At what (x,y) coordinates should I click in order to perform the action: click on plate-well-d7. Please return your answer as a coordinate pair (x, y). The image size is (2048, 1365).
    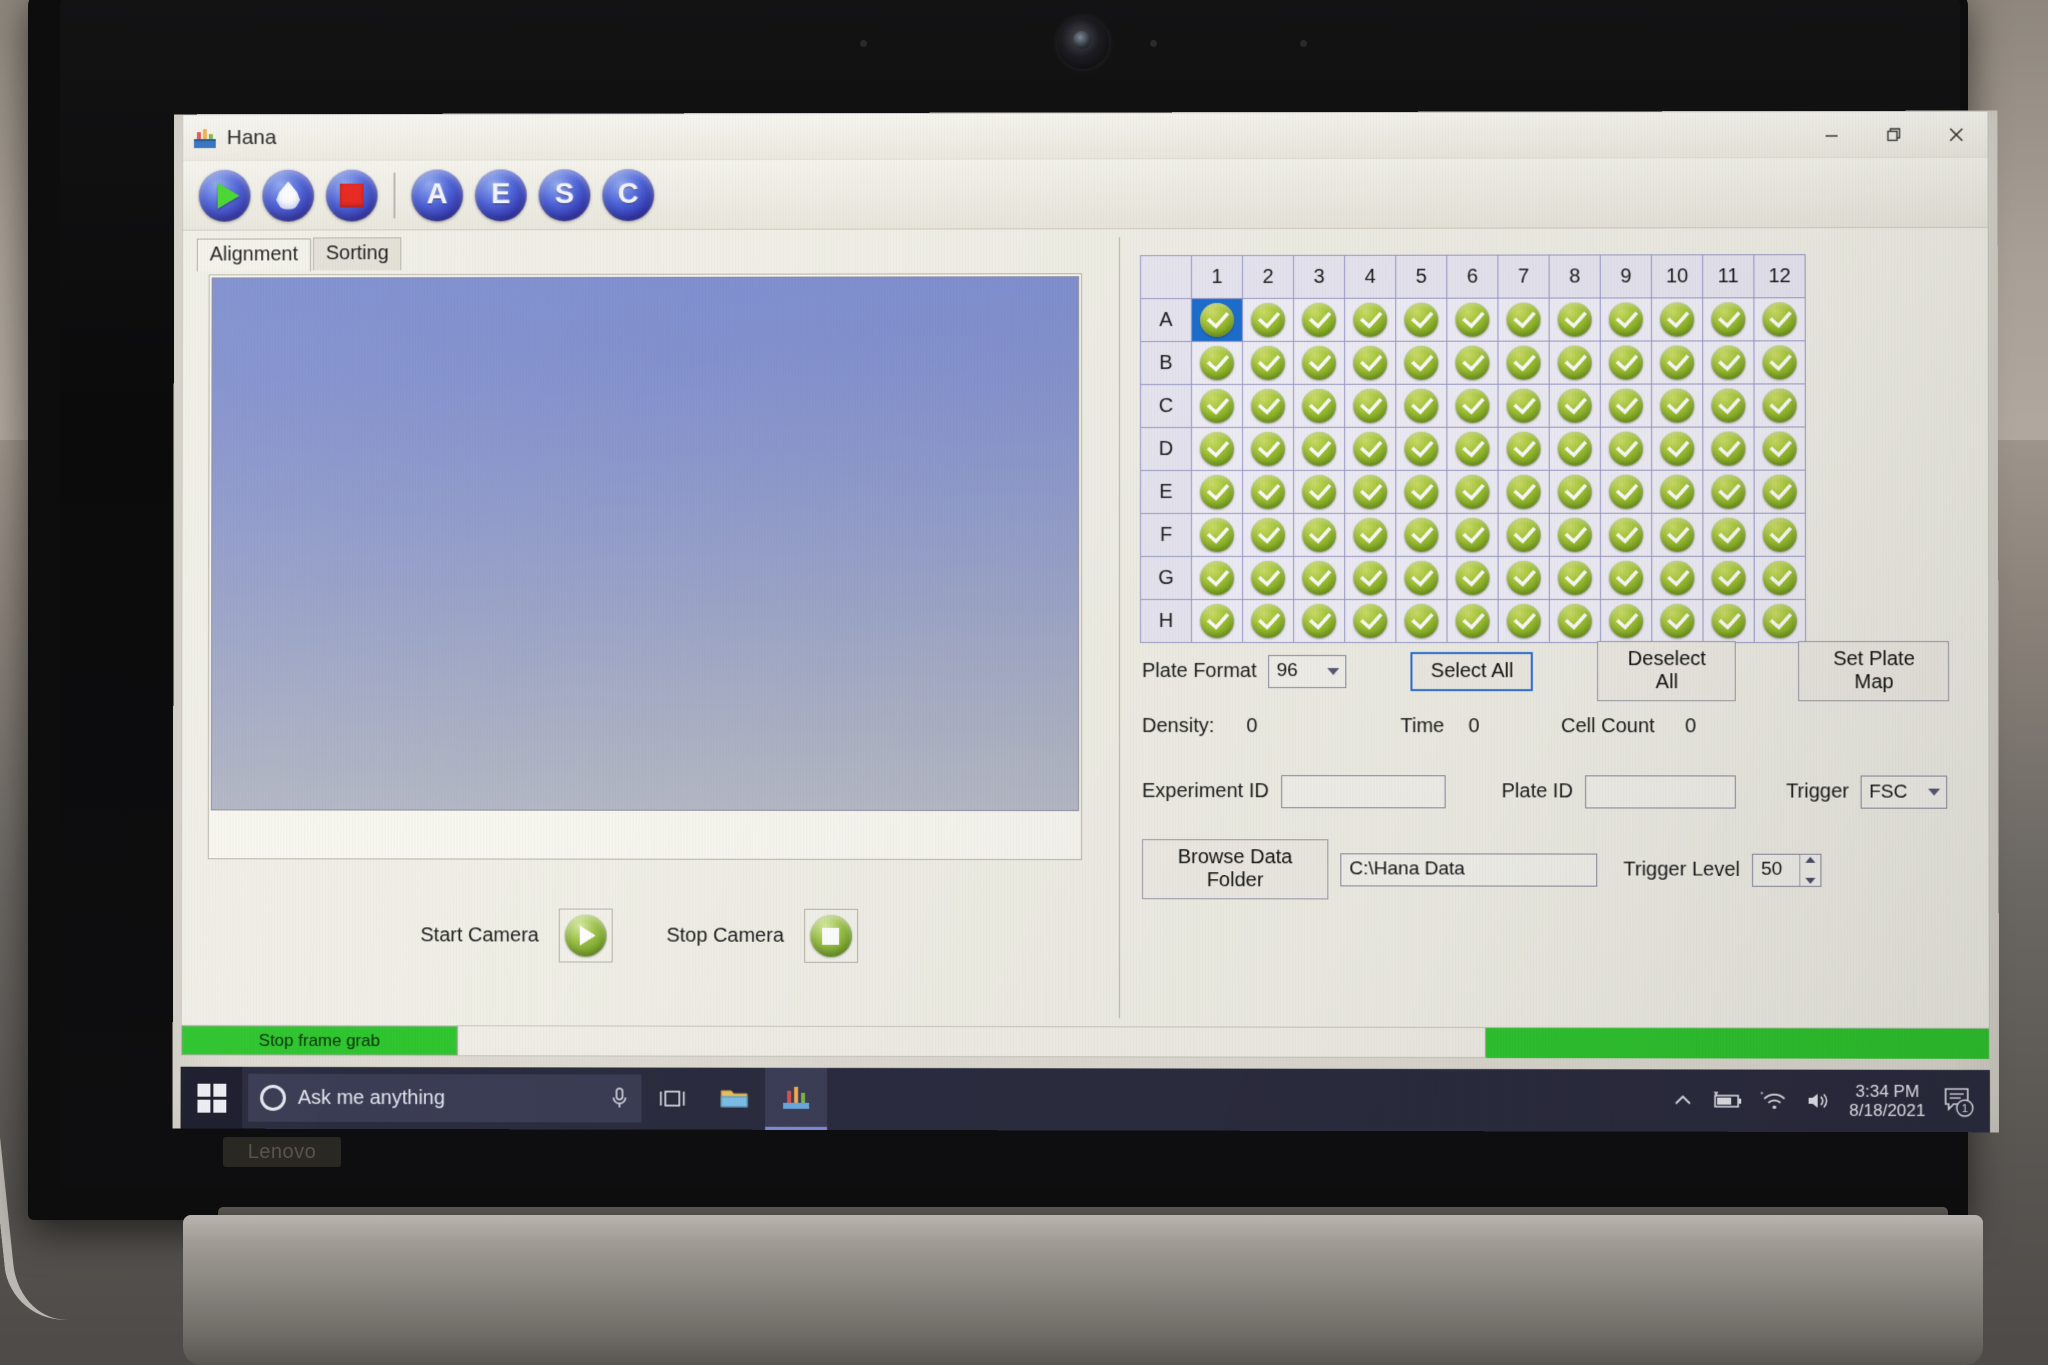
    Looking at the image, I should click on (1524, 449).